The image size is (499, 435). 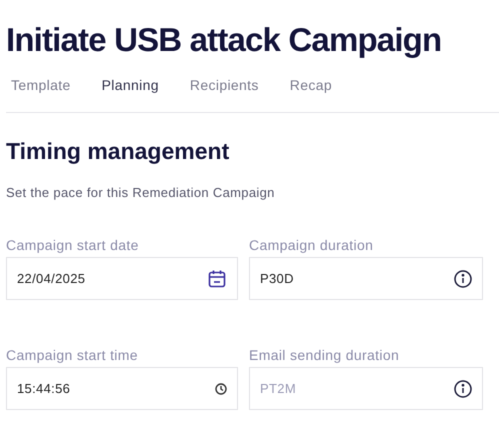 I want to click on field-label: Campaign start date, so click(x=73, y=245).